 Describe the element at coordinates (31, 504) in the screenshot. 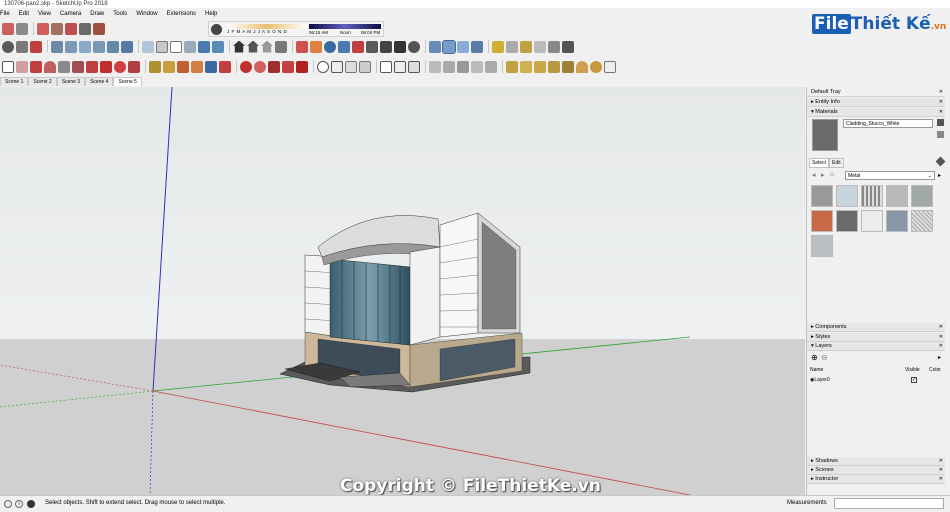

I see `user-icon` at that location.